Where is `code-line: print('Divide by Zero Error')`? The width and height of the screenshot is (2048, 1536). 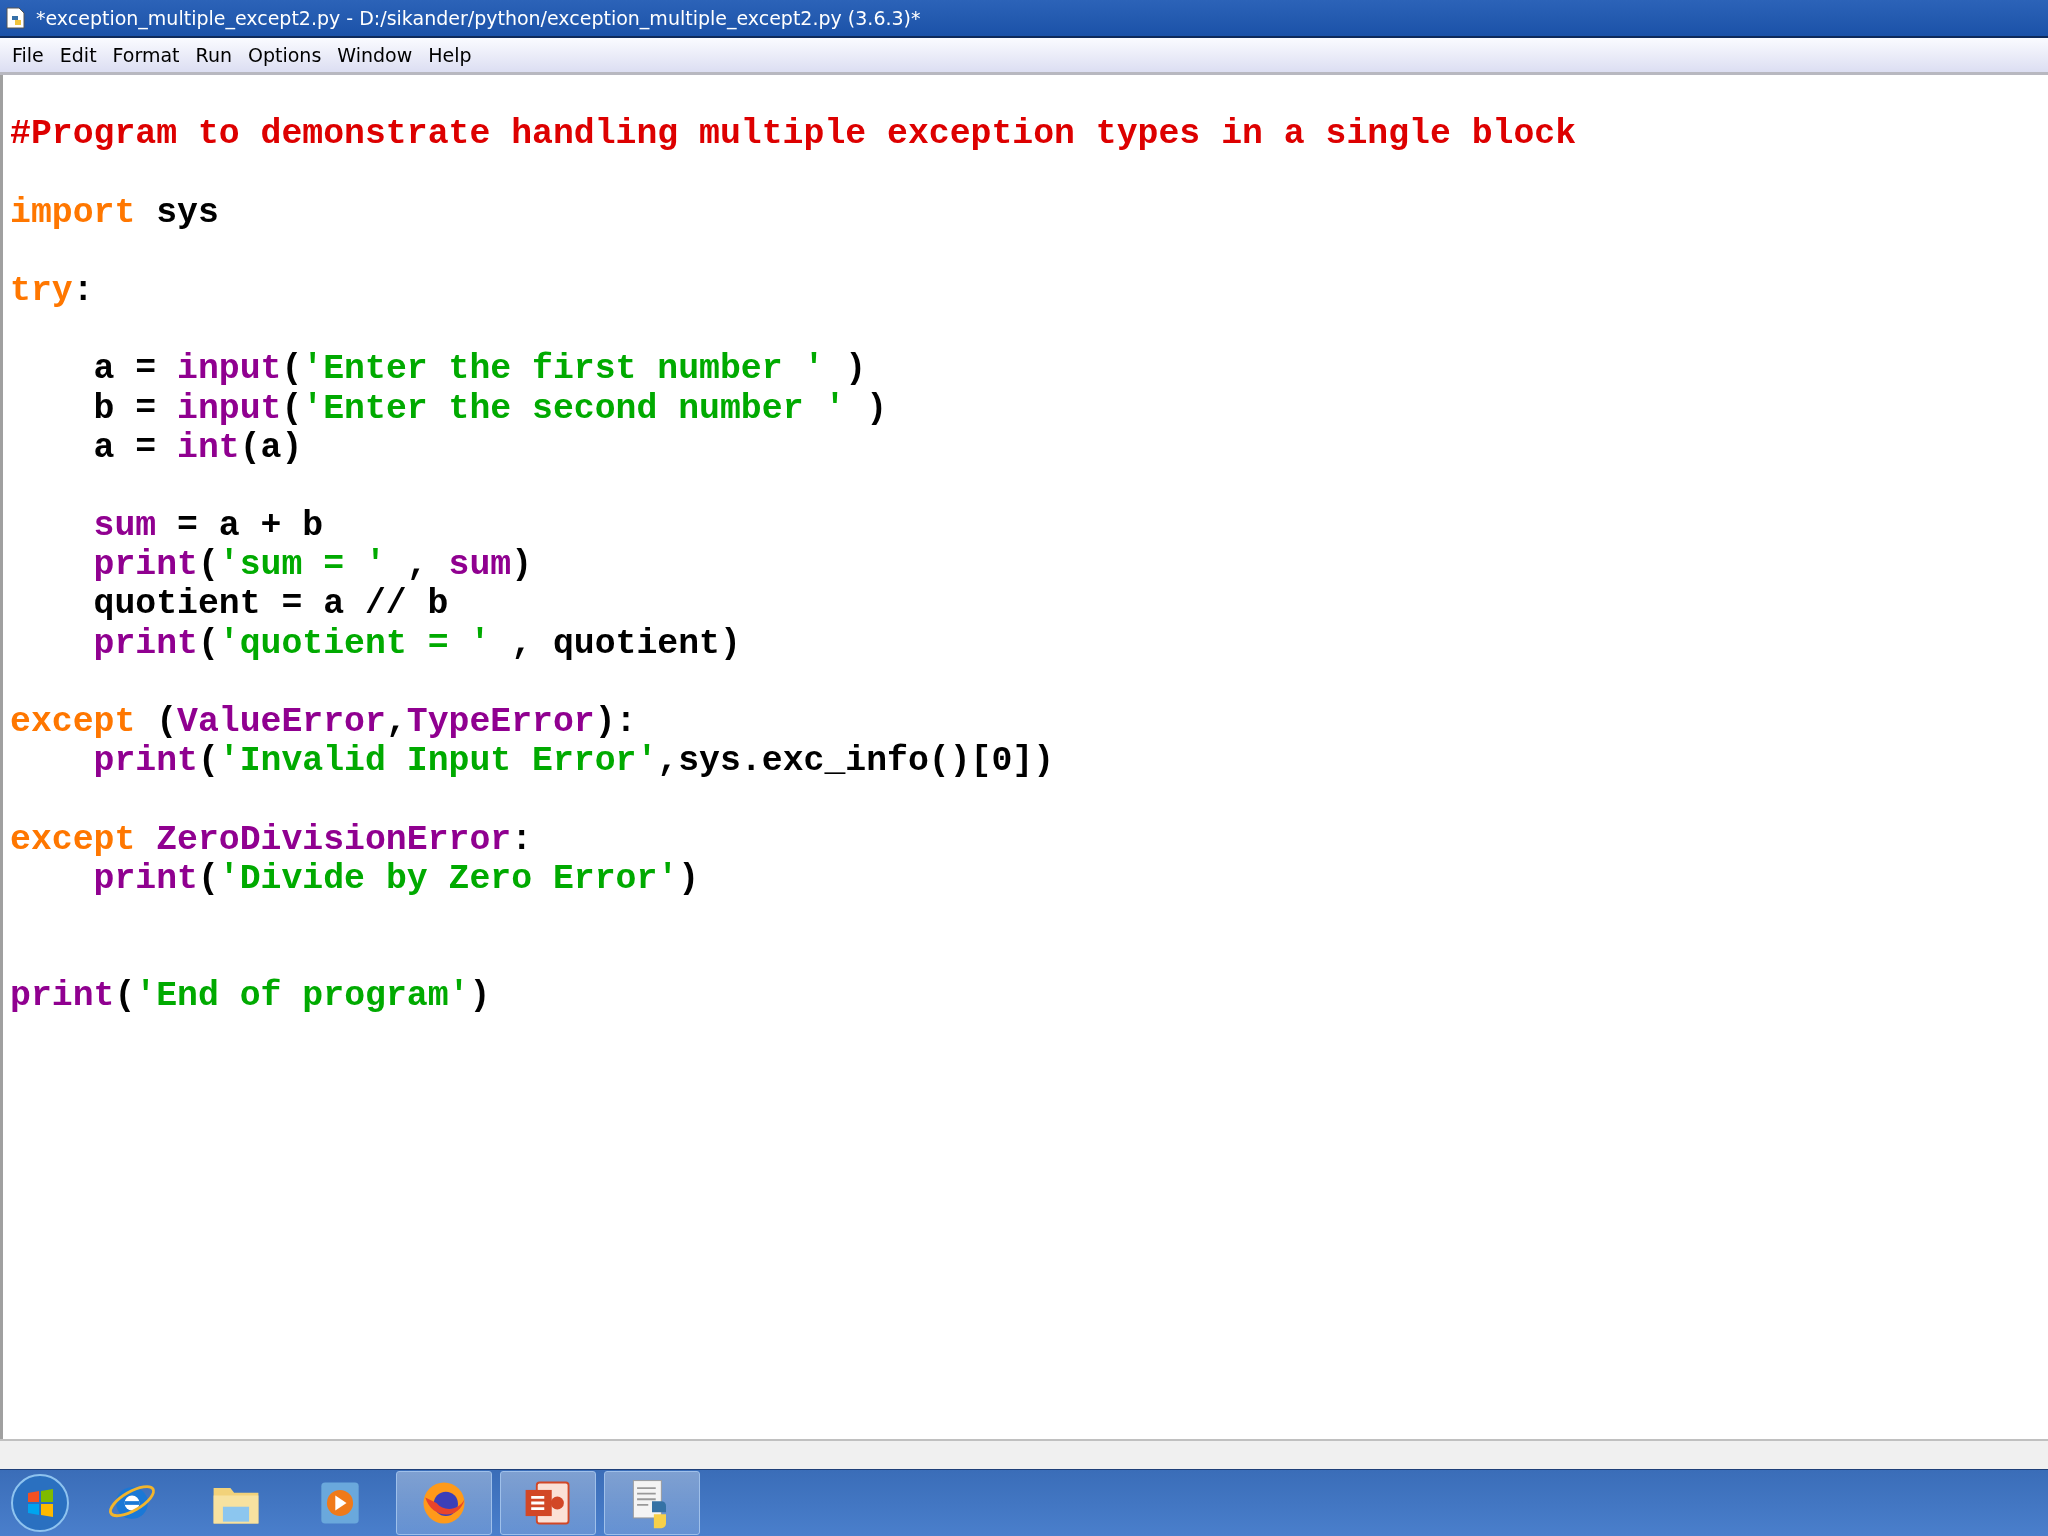
code-line: print('Divide by Zero Error') is located at coordinates (396, 878).